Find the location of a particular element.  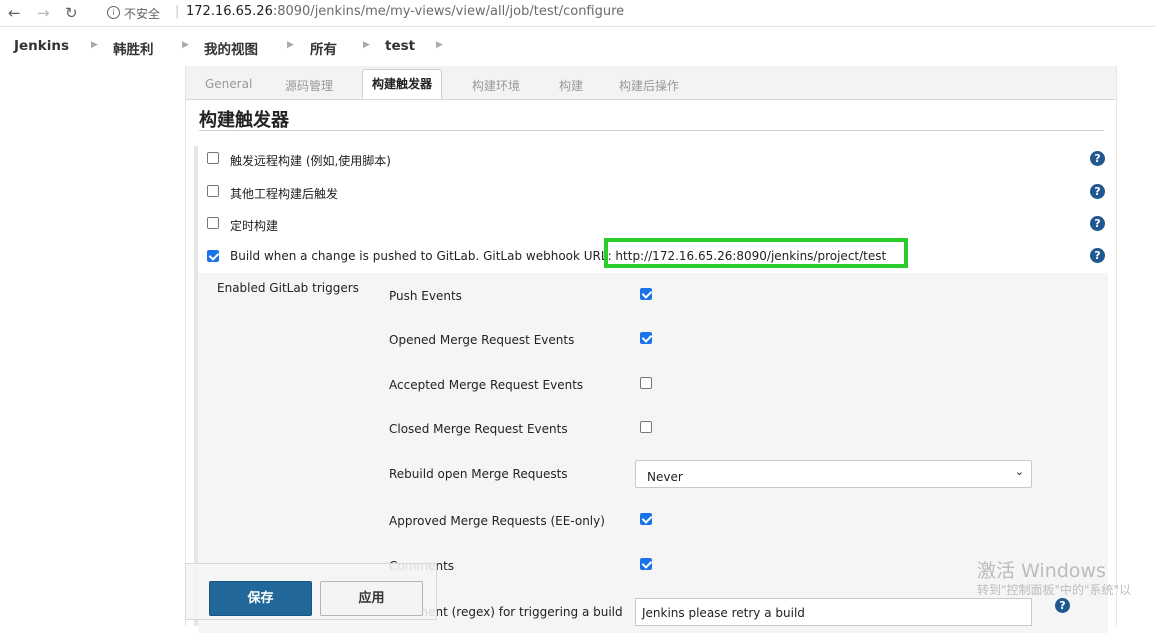

section-divider is located at coordinates (651, 130).